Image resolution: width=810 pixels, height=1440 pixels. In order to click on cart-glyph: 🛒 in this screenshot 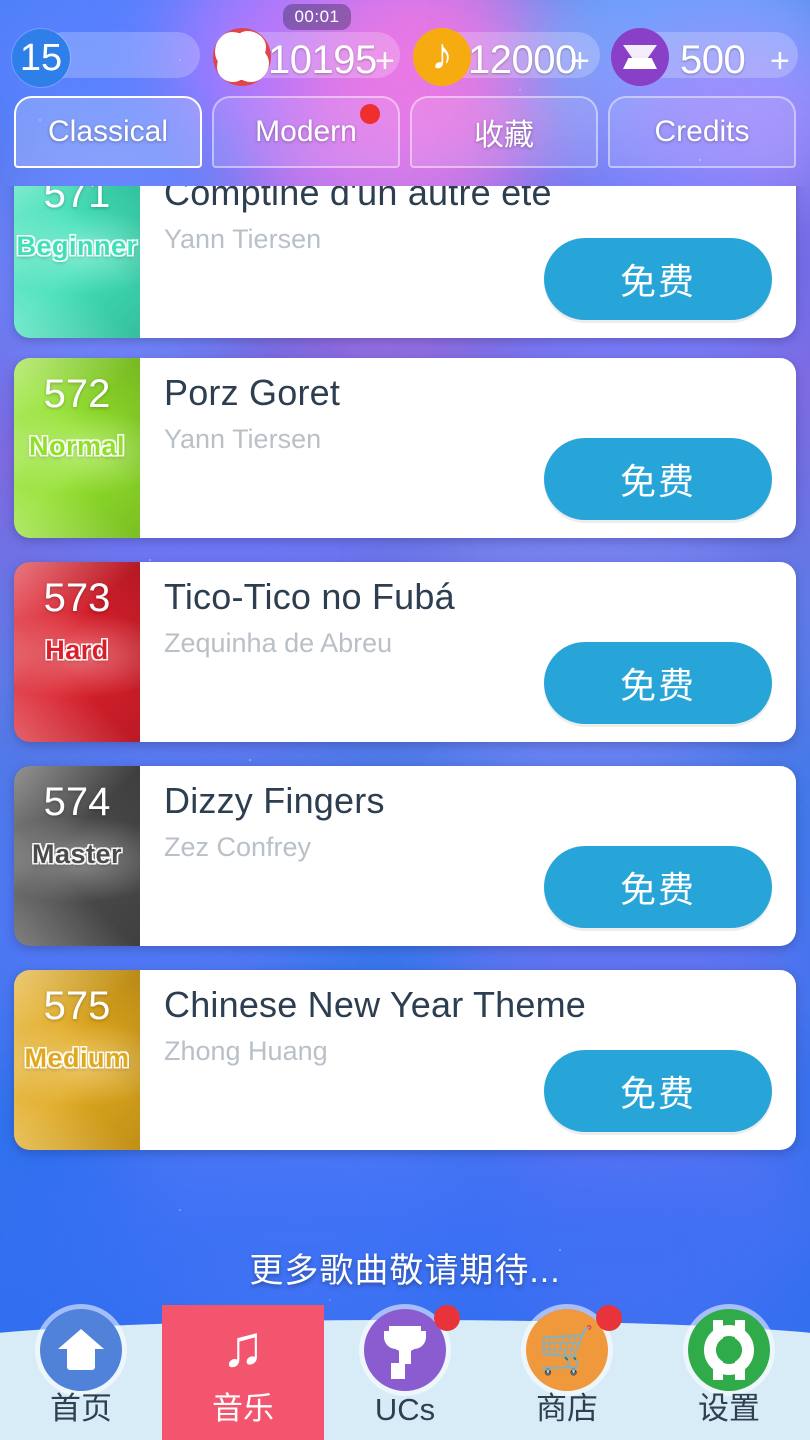, I will do `click(567, 1350)`.